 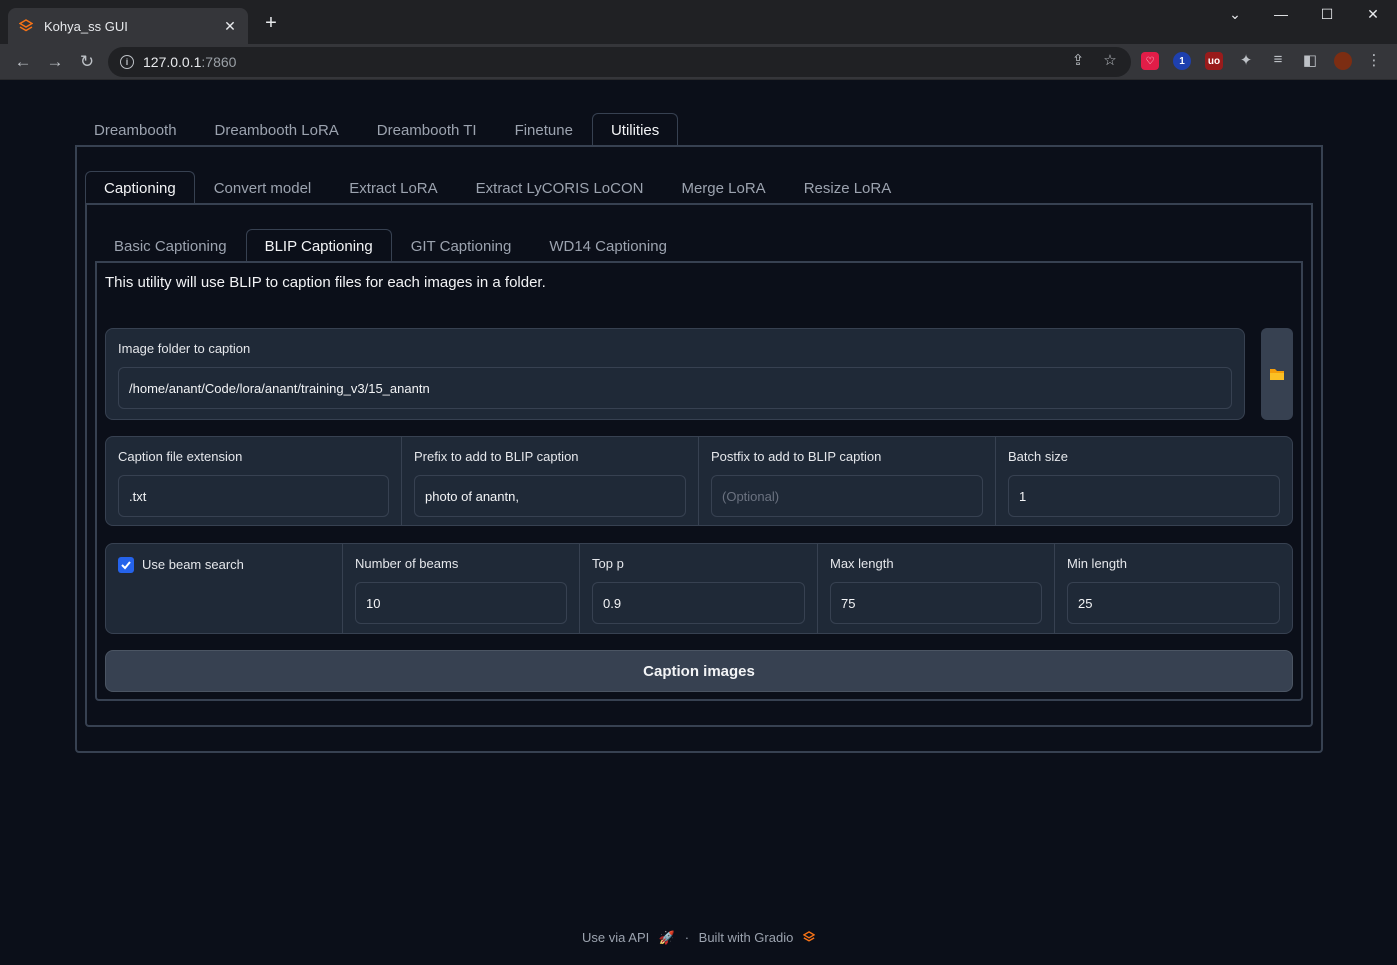 I want to click on batch-size-label: Batch size, so click(x=1038, y=456).